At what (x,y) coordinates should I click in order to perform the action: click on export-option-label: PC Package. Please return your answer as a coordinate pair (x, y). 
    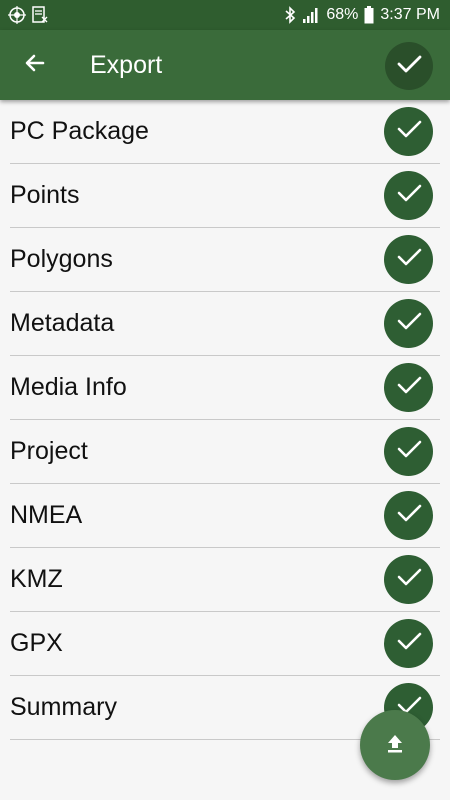
    Looking at the image, I should click on (79, 131).